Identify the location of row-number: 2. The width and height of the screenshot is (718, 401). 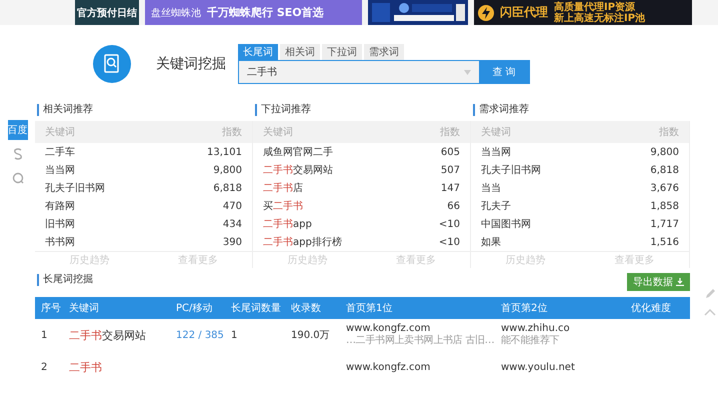
(44, 367).